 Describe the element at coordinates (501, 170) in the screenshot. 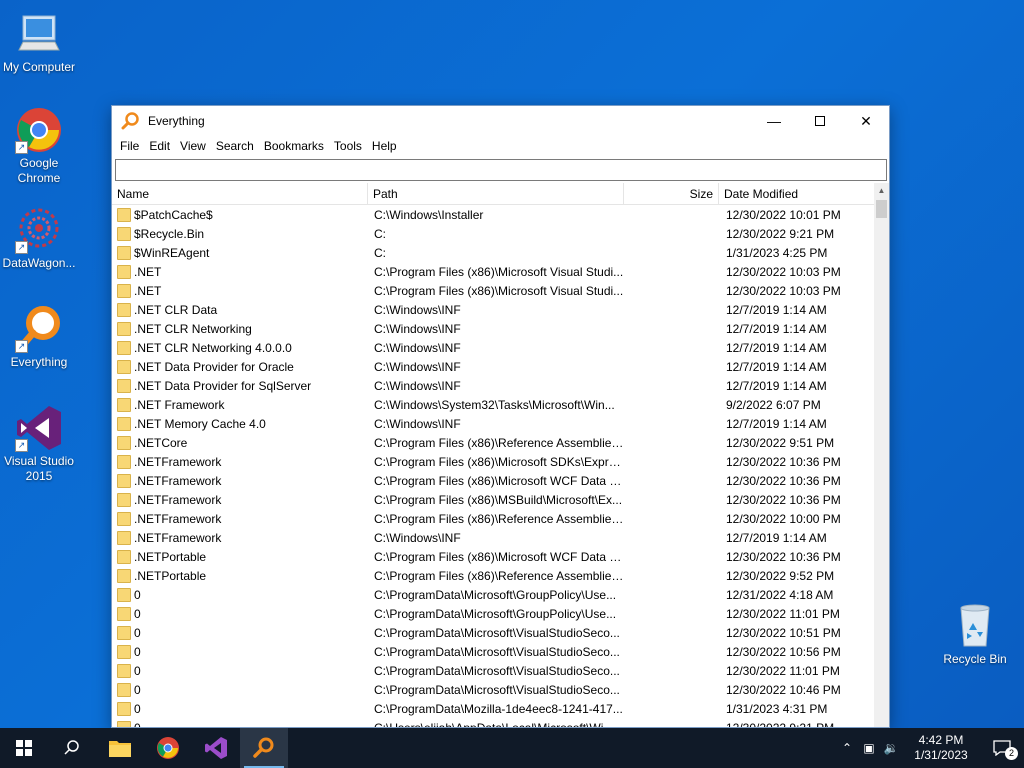

I see `search-input` at that location.